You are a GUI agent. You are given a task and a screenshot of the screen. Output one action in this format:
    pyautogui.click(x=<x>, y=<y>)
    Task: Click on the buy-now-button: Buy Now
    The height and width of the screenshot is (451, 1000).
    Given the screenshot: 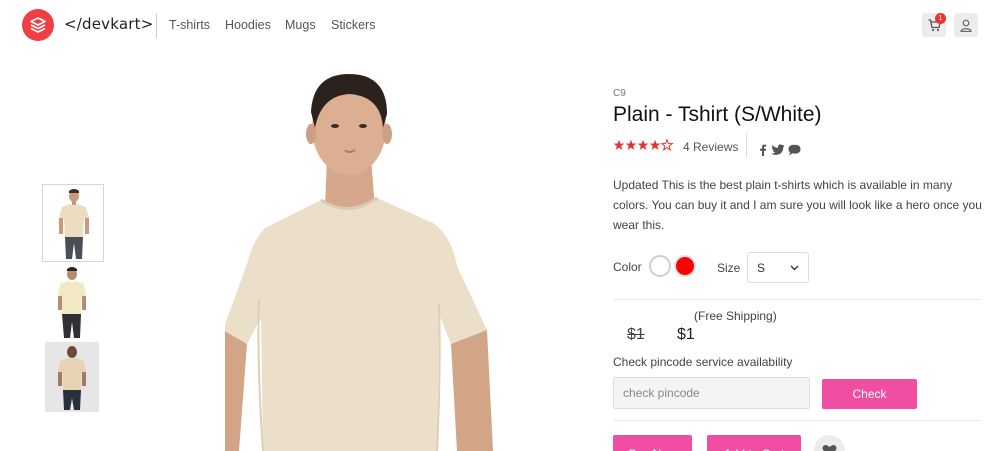 What is the action you would take?
    pyautogui.click(x=652, y=443)
    